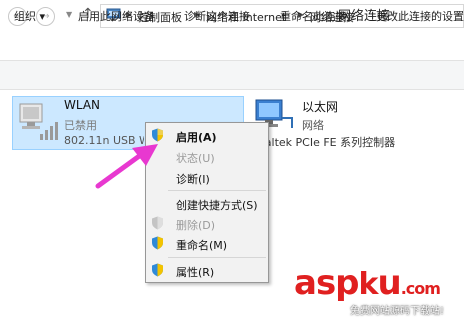 The width and height of the screenshot is (464, 319). Describe the element at coordinates (232, 75) in the screenshot. I see `command-bar` at that location.